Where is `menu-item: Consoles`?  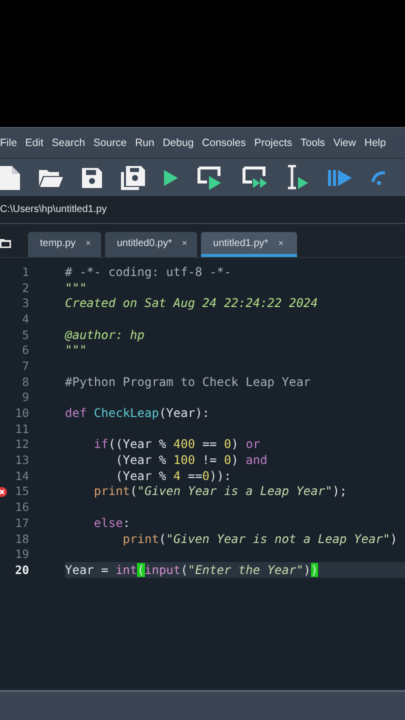 menu-item: Consoles is located at coordinates (224, 143).